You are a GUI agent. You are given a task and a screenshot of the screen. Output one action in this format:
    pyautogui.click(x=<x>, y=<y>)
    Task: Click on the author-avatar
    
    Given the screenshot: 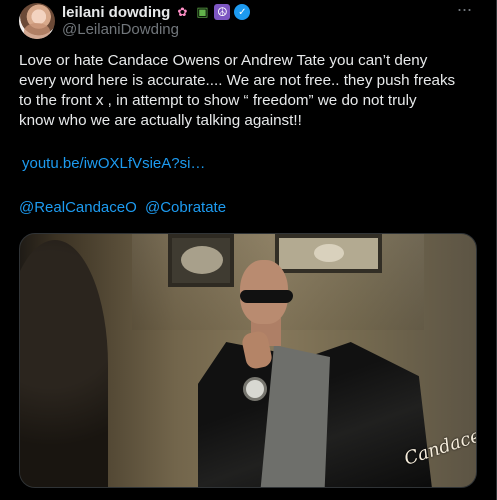 What is the action you would take?
    pyautogui.click(x=37, y=21)
    